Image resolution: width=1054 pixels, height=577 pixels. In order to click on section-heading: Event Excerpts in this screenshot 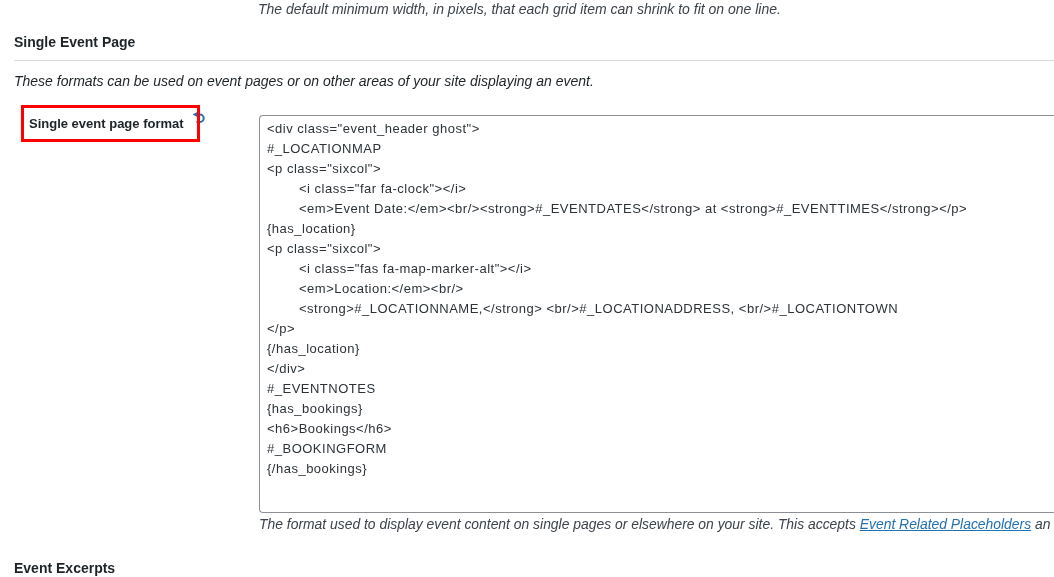, I will do `click(65, 568)`.